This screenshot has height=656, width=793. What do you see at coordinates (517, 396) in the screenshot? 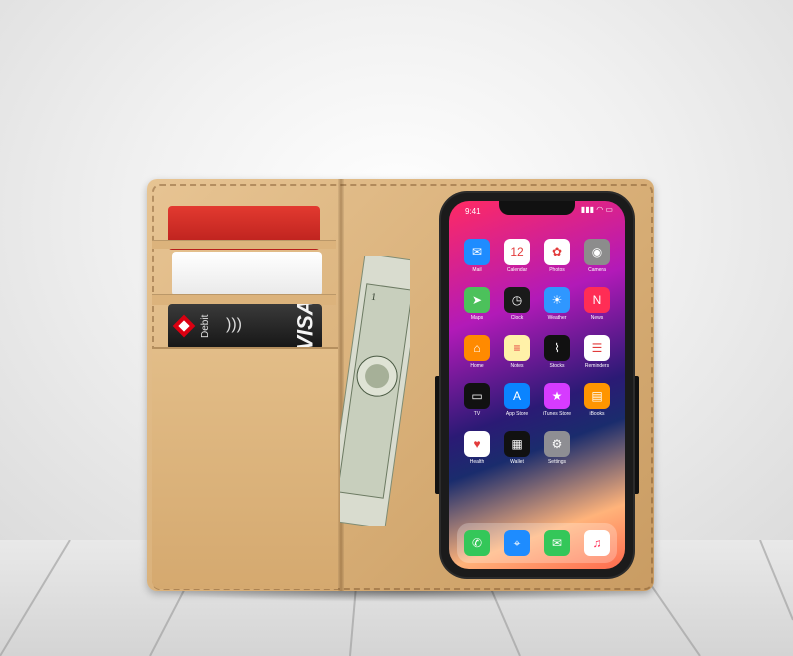
I see `app-store-icon: A` at bounding box center [517, 396].